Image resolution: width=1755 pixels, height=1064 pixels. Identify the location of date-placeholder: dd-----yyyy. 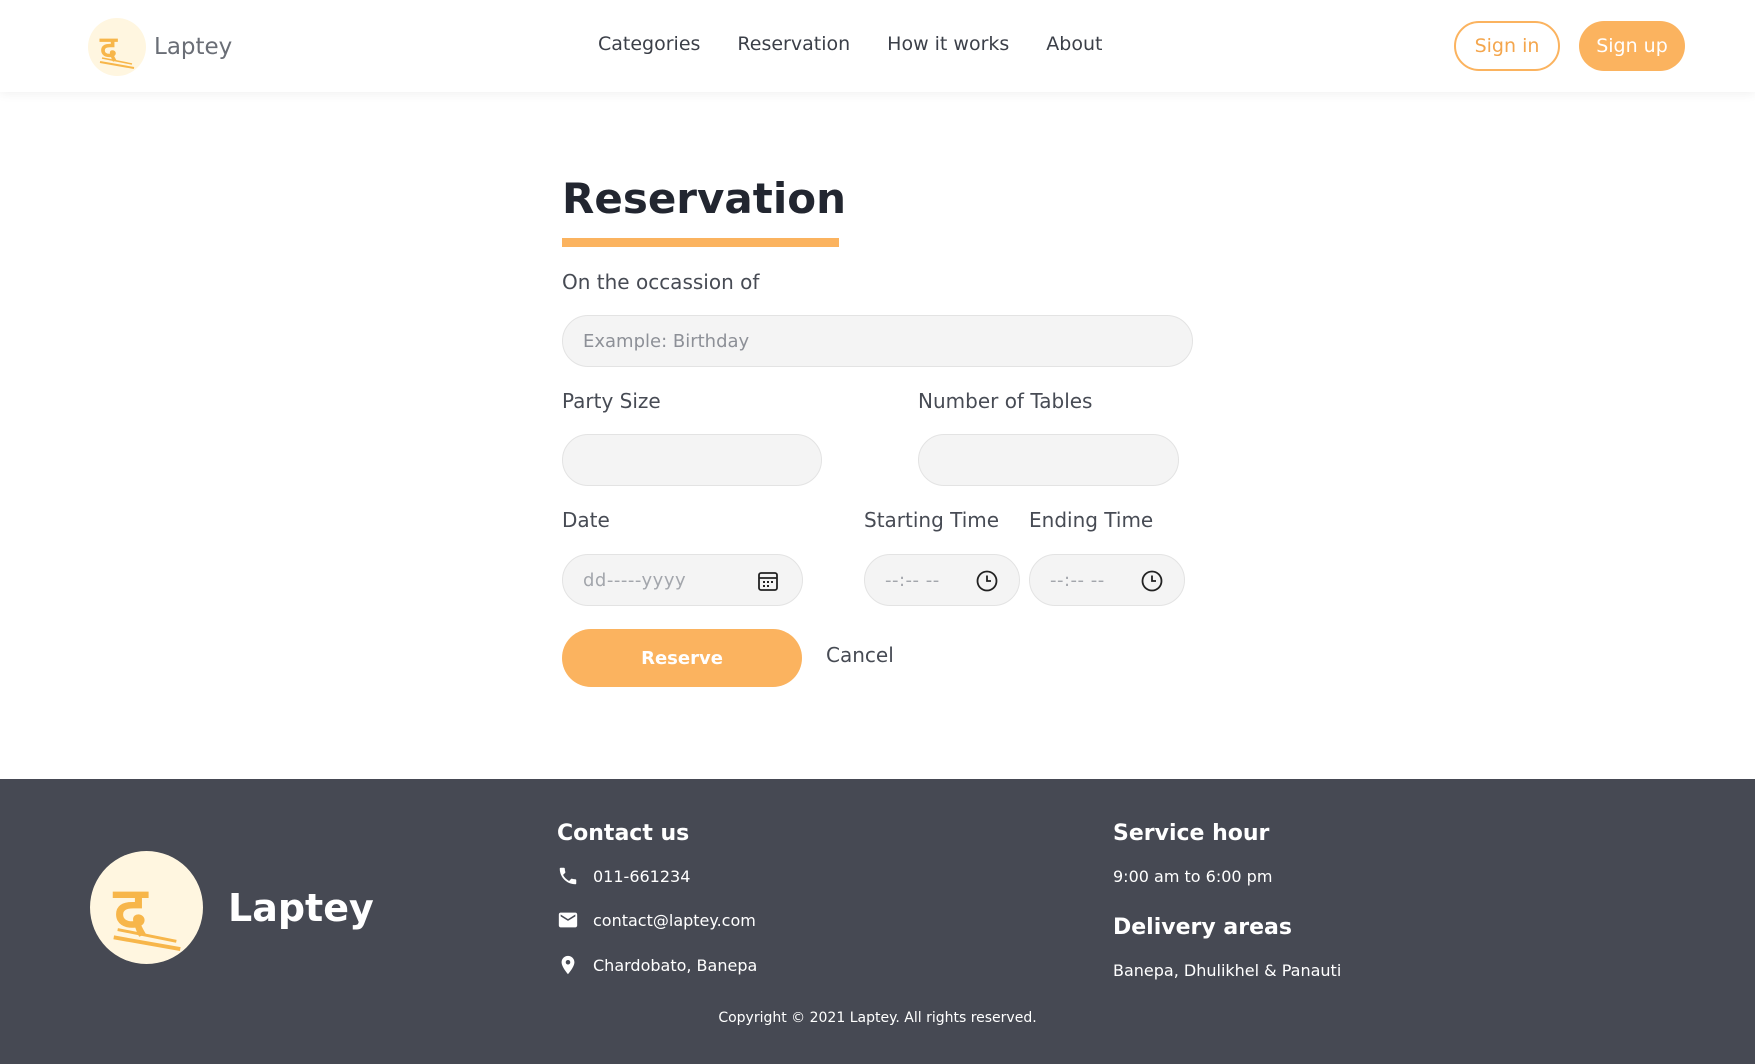
(635, 580).